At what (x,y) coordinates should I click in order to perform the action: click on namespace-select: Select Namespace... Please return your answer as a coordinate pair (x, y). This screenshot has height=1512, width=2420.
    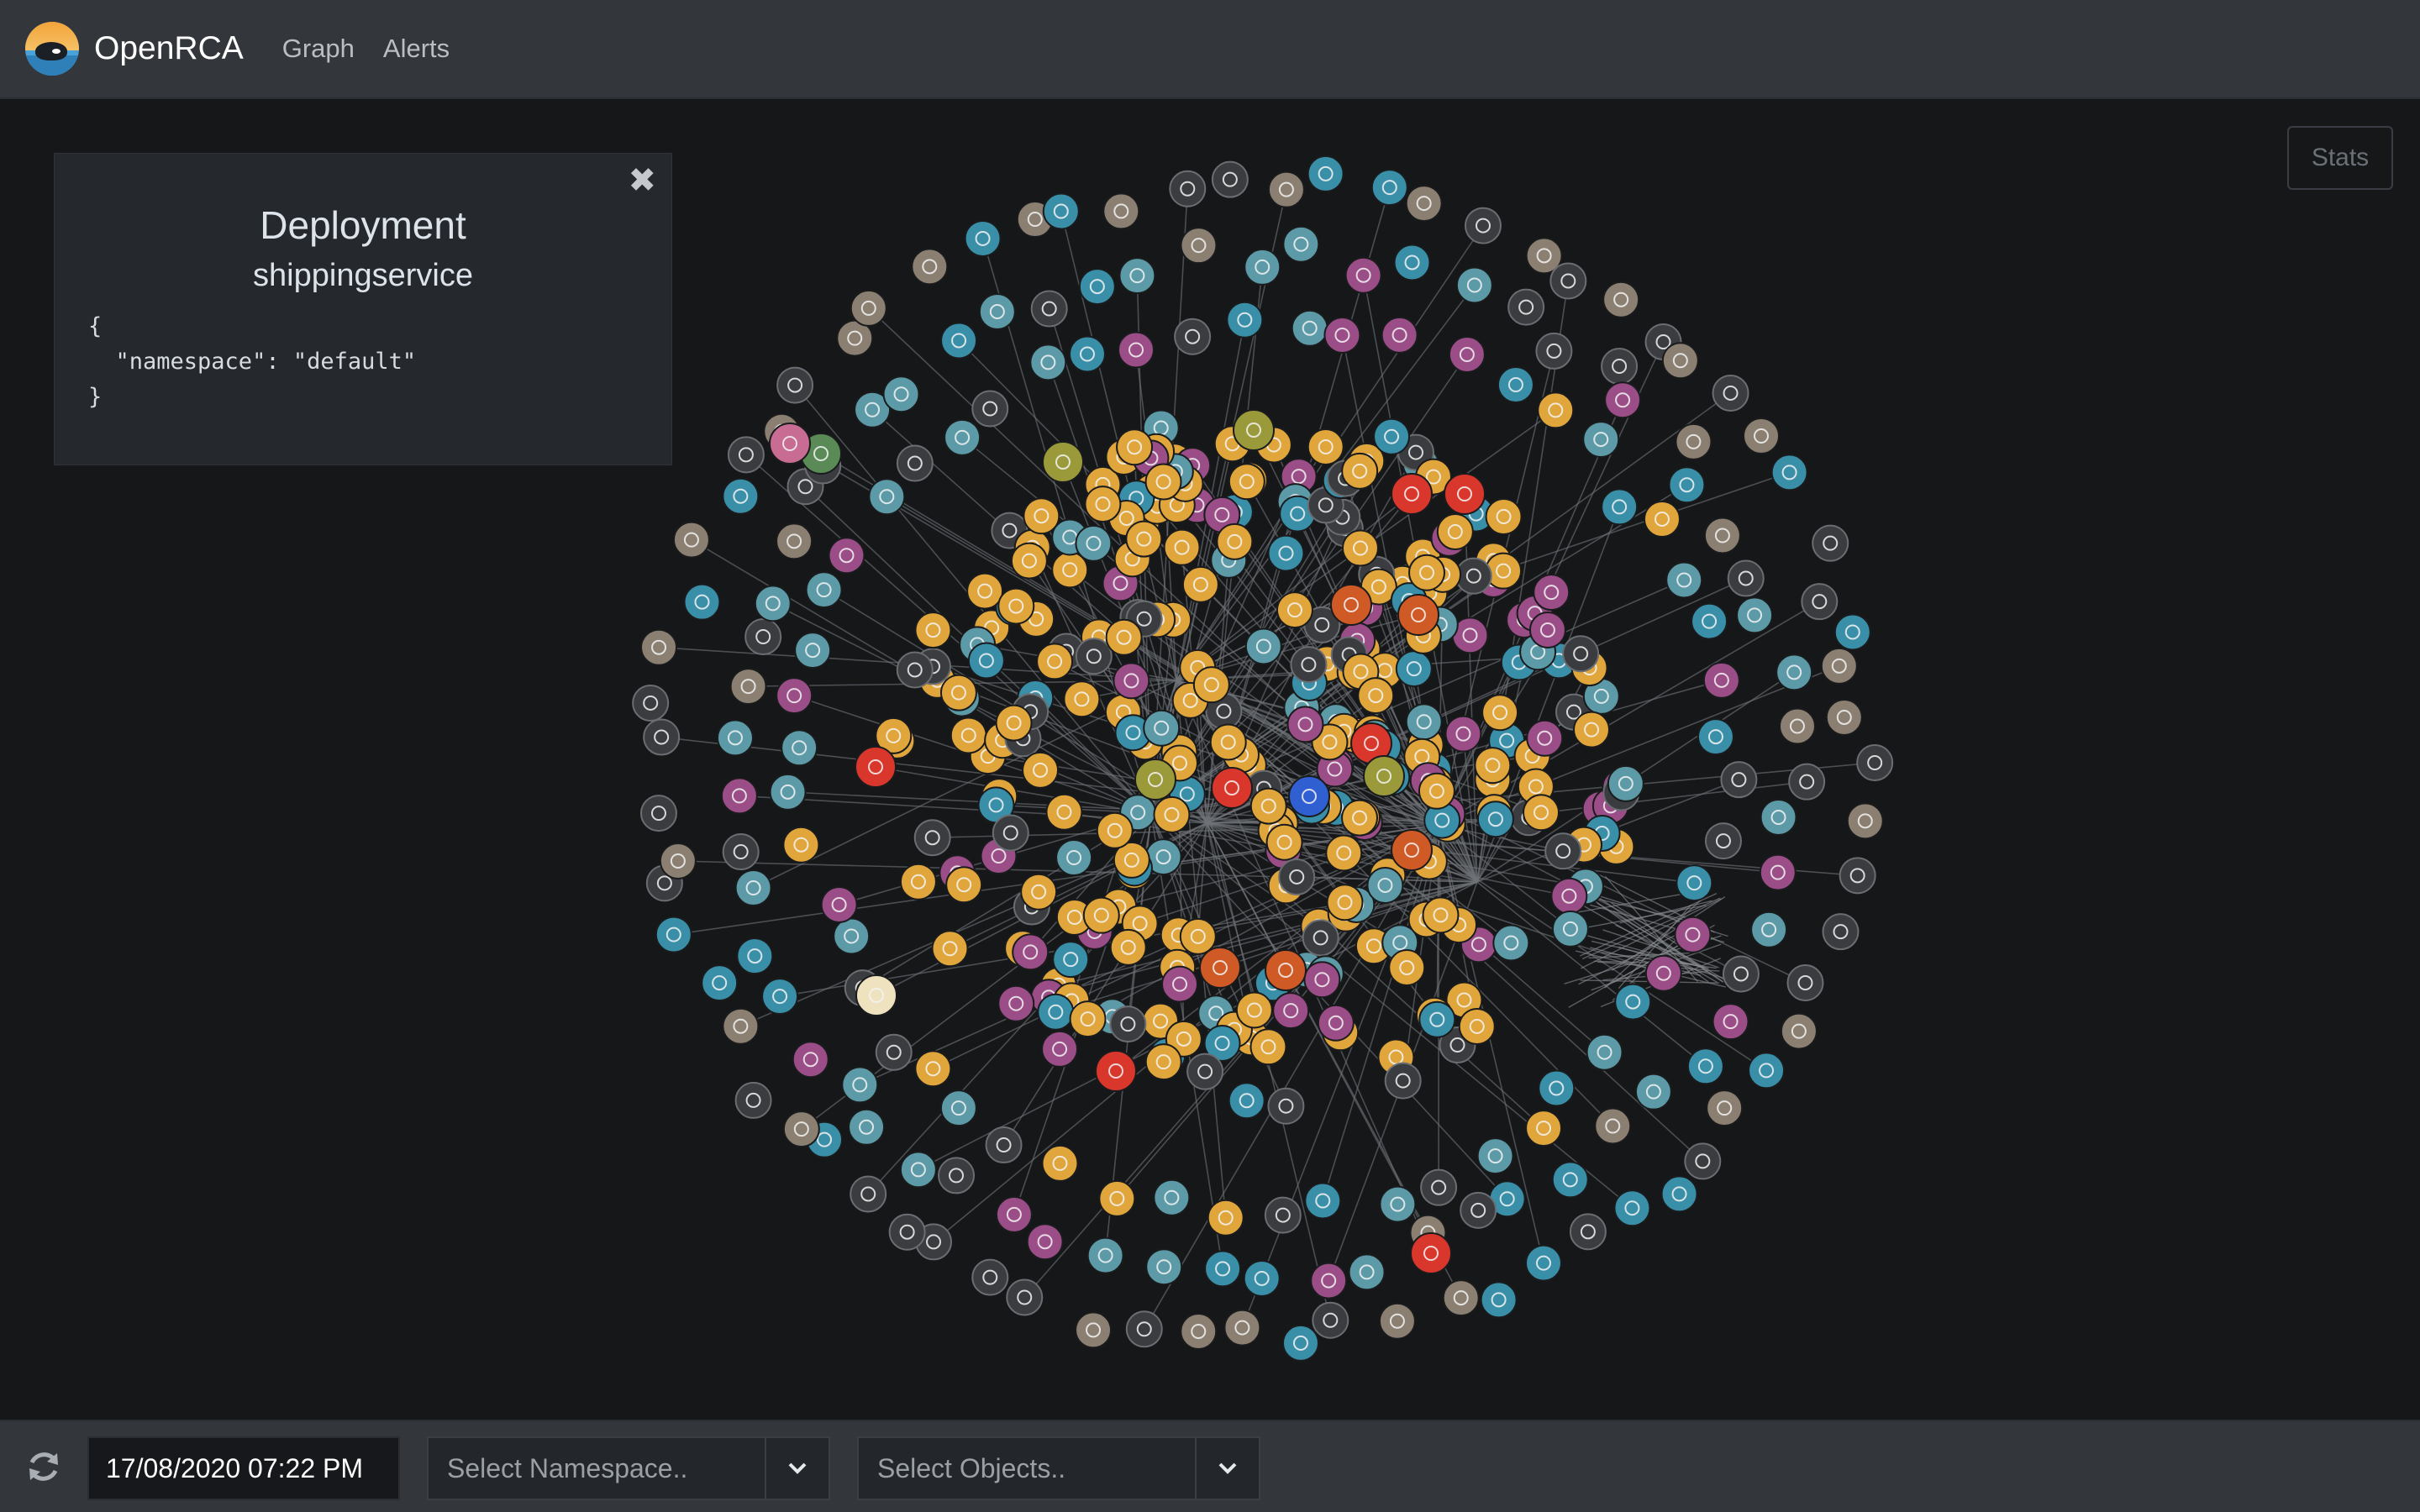
    Looking at the image, I should click on (628, 1468).